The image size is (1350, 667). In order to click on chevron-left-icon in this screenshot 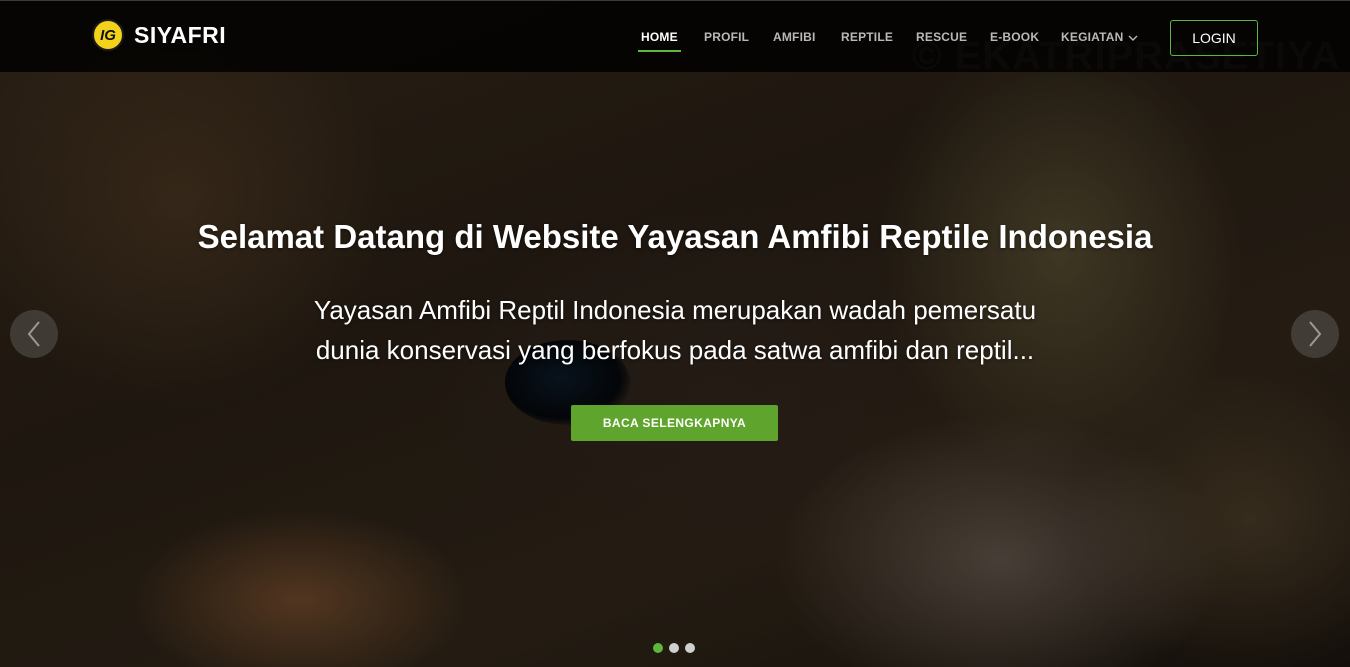, I will do `click(33, 334)`.